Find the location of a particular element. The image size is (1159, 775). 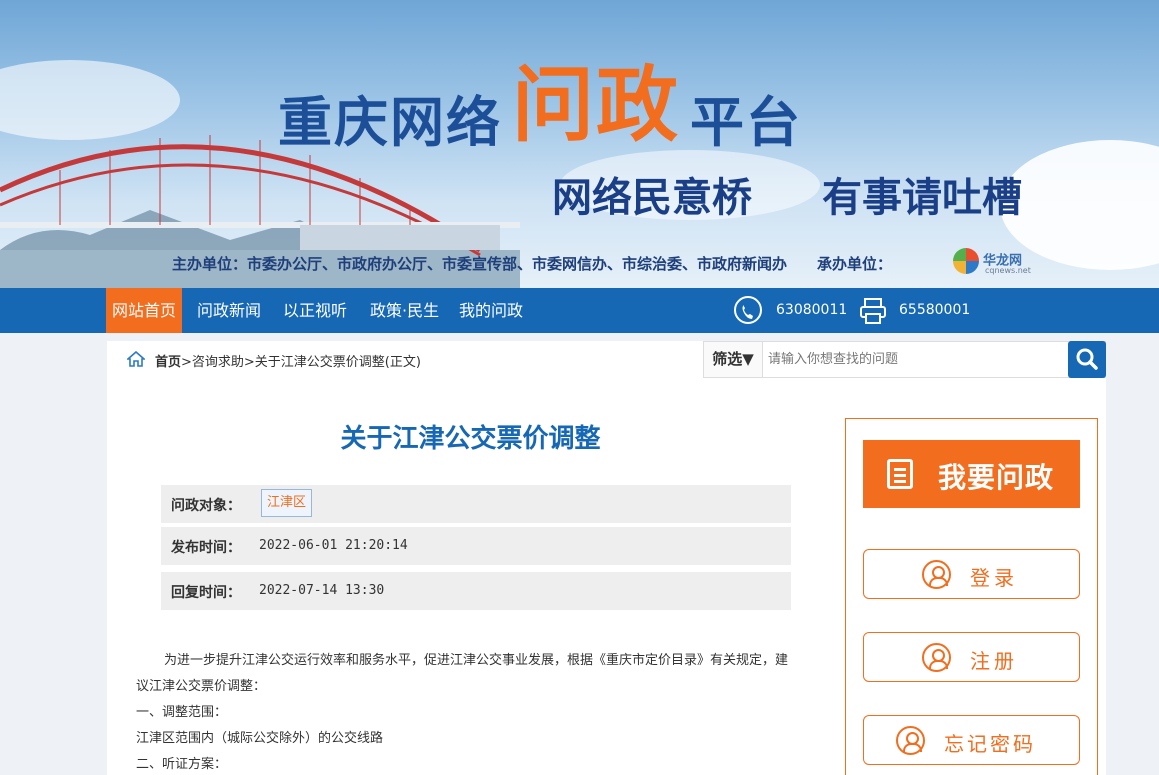

hualong-logo-icon is located at coordinates (966, 261).